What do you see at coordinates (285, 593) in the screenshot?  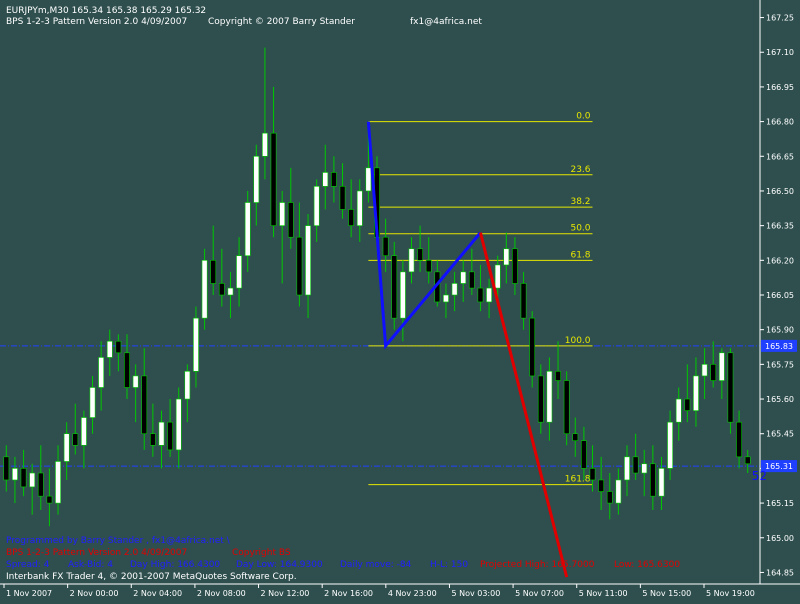 I see `x-tick-label: 2 Nov 12:00` at bounding box center [285, 593].